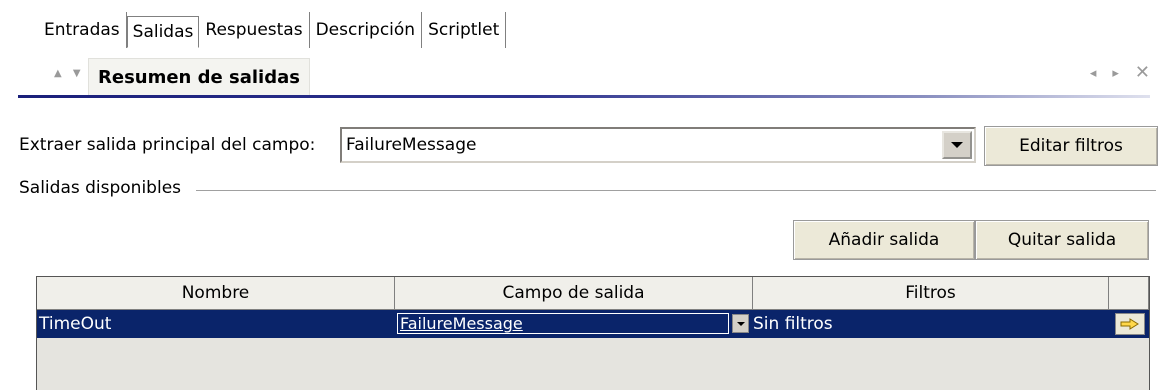 The image size is (1164, 390). What do you see at coordinates (1129, 293) in the screenshot?
I see `column-header-action` at bounding box center [1129, 293].